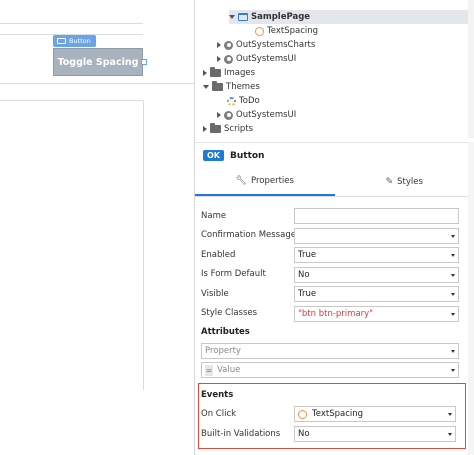  I want to click on property-row-style-classes: Style Classes "btn btn-primary", so click(334, 314).